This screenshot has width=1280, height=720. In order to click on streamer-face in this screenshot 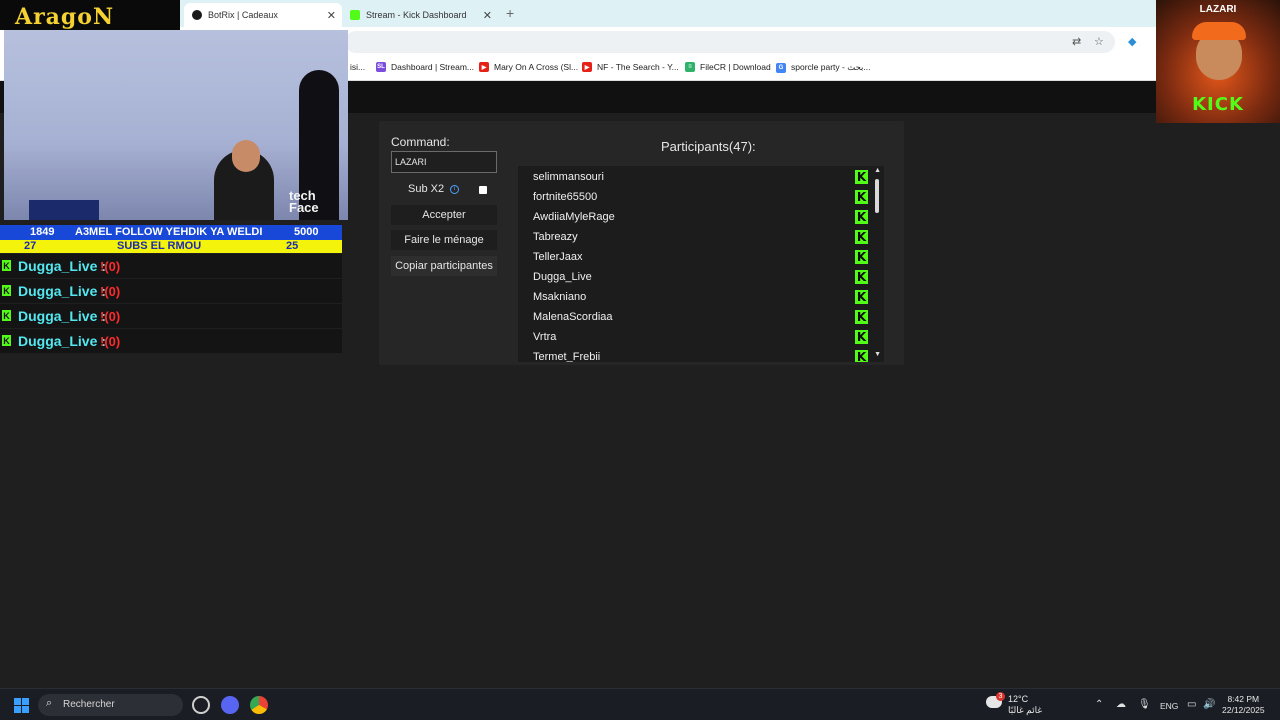, I will do `click(246, 156)`.